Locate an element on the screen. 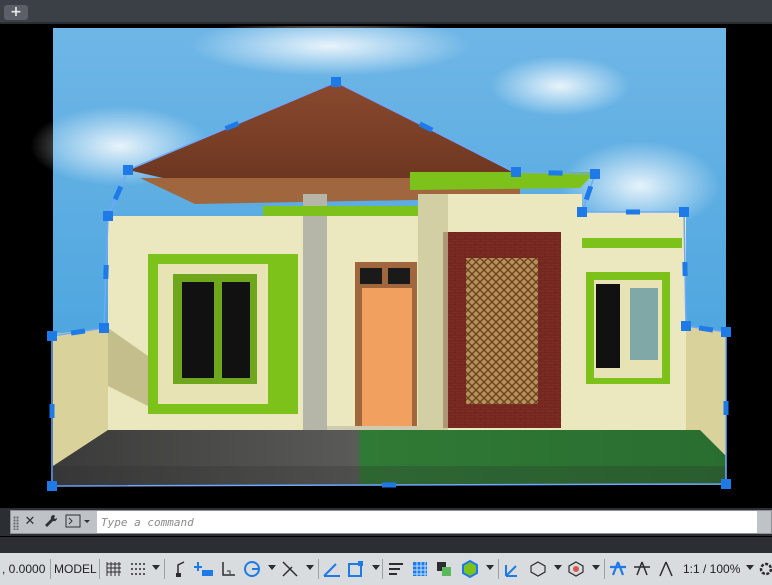  infer-constraints-icon is located at coordinates (180, 569).